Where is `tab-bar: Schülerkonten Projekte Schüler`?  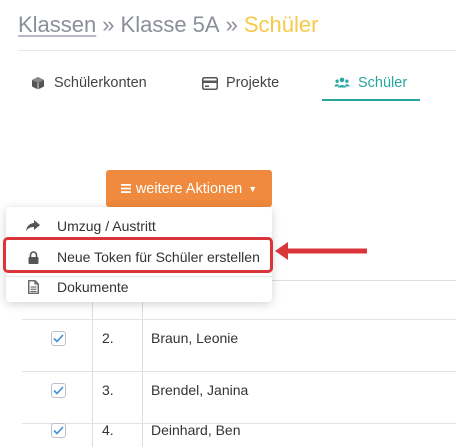 tab-bar: Schülerkonten Projekte Schüler is located at coordinates (228, 83).